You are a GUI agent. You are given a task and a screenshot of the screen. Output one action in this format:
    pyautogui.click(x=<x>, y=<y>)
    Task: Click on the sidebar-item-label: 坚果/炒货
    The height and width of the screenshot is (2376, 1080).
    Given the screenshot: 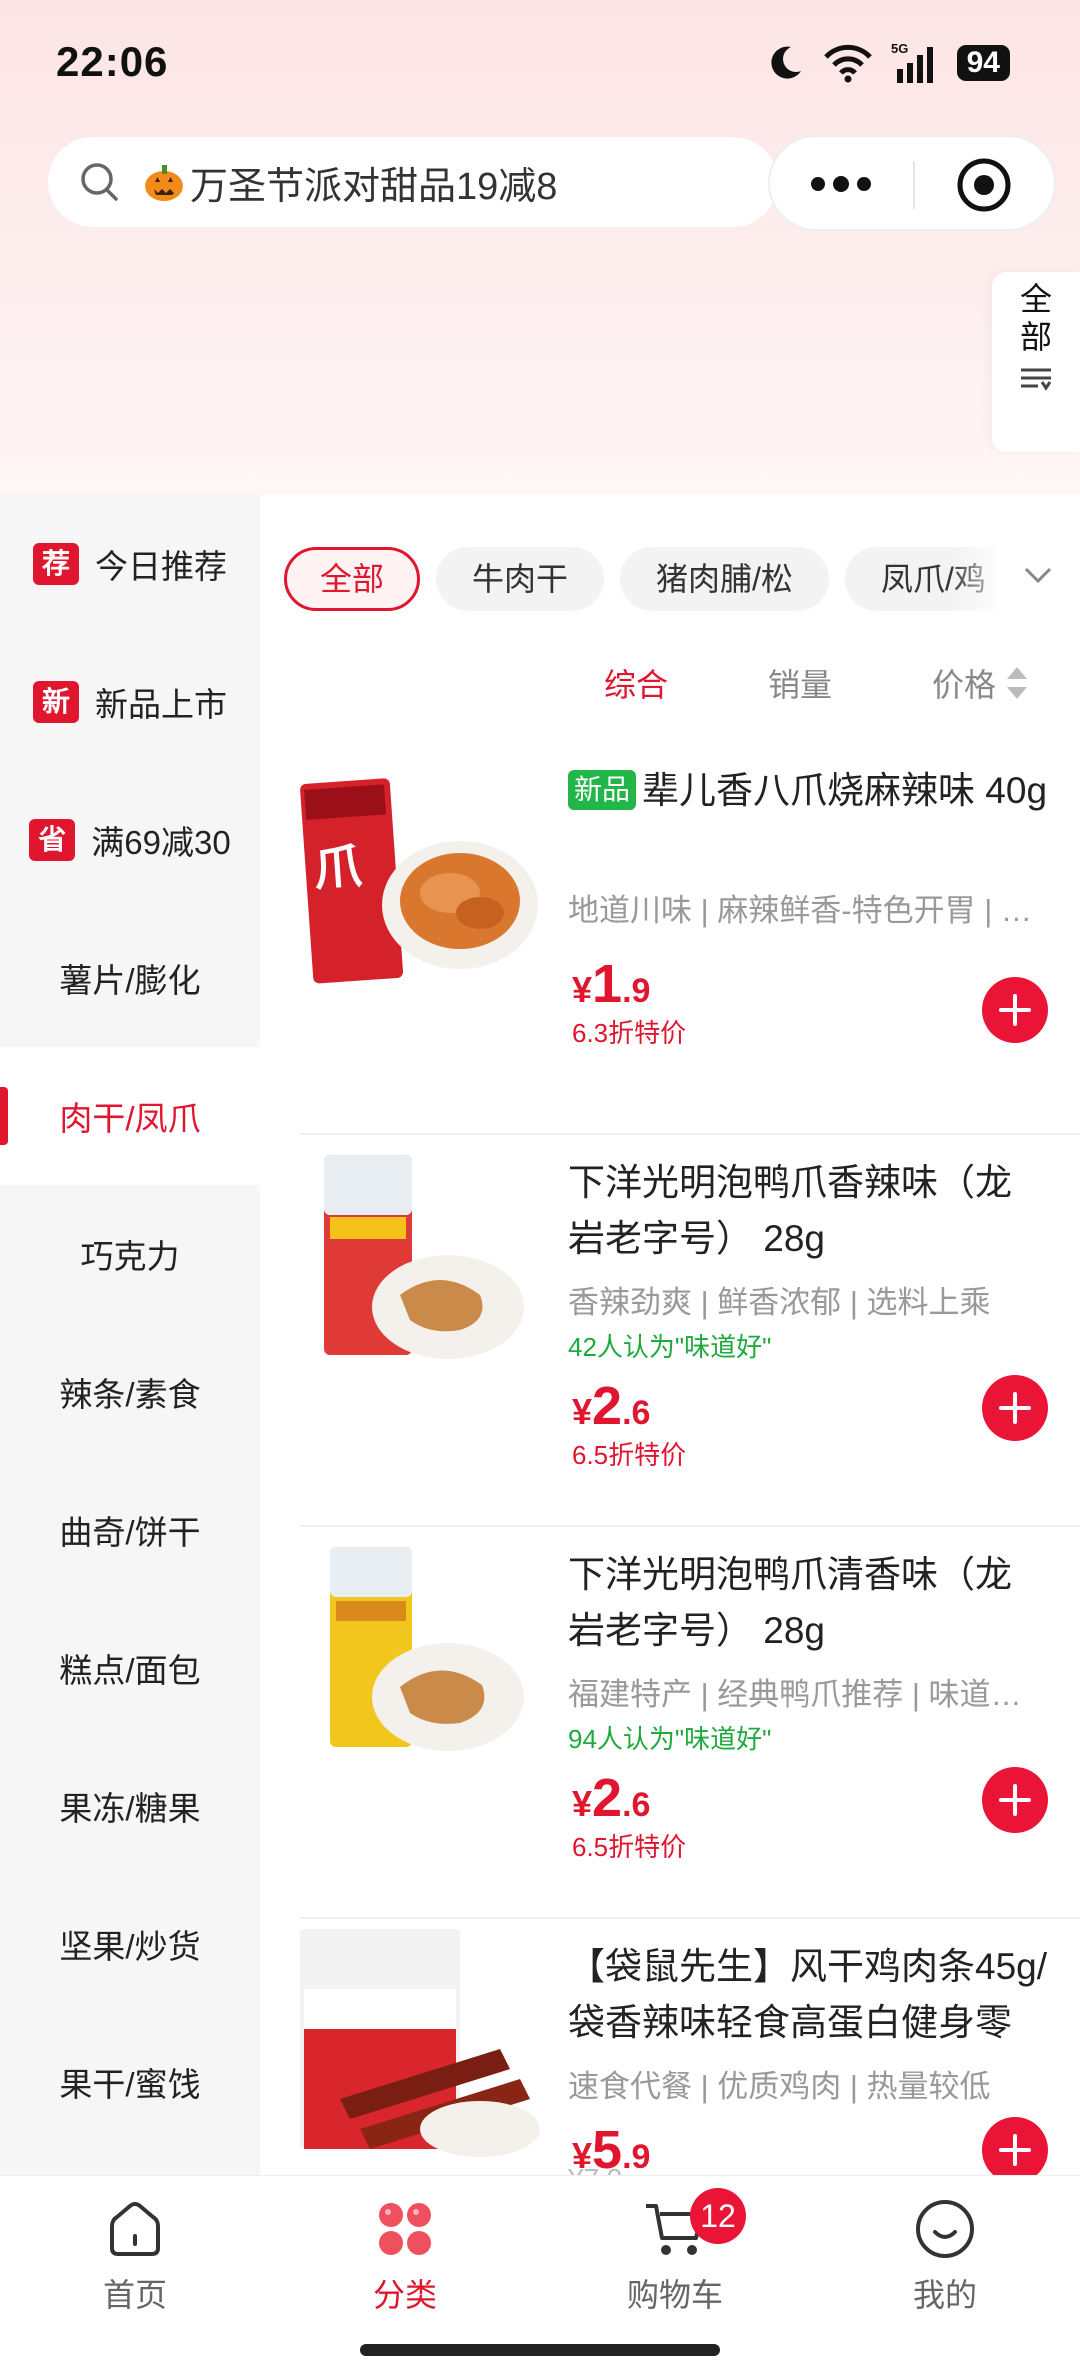 What is the action you would take?
    pyautogui.click(x=130, y=1946)
    